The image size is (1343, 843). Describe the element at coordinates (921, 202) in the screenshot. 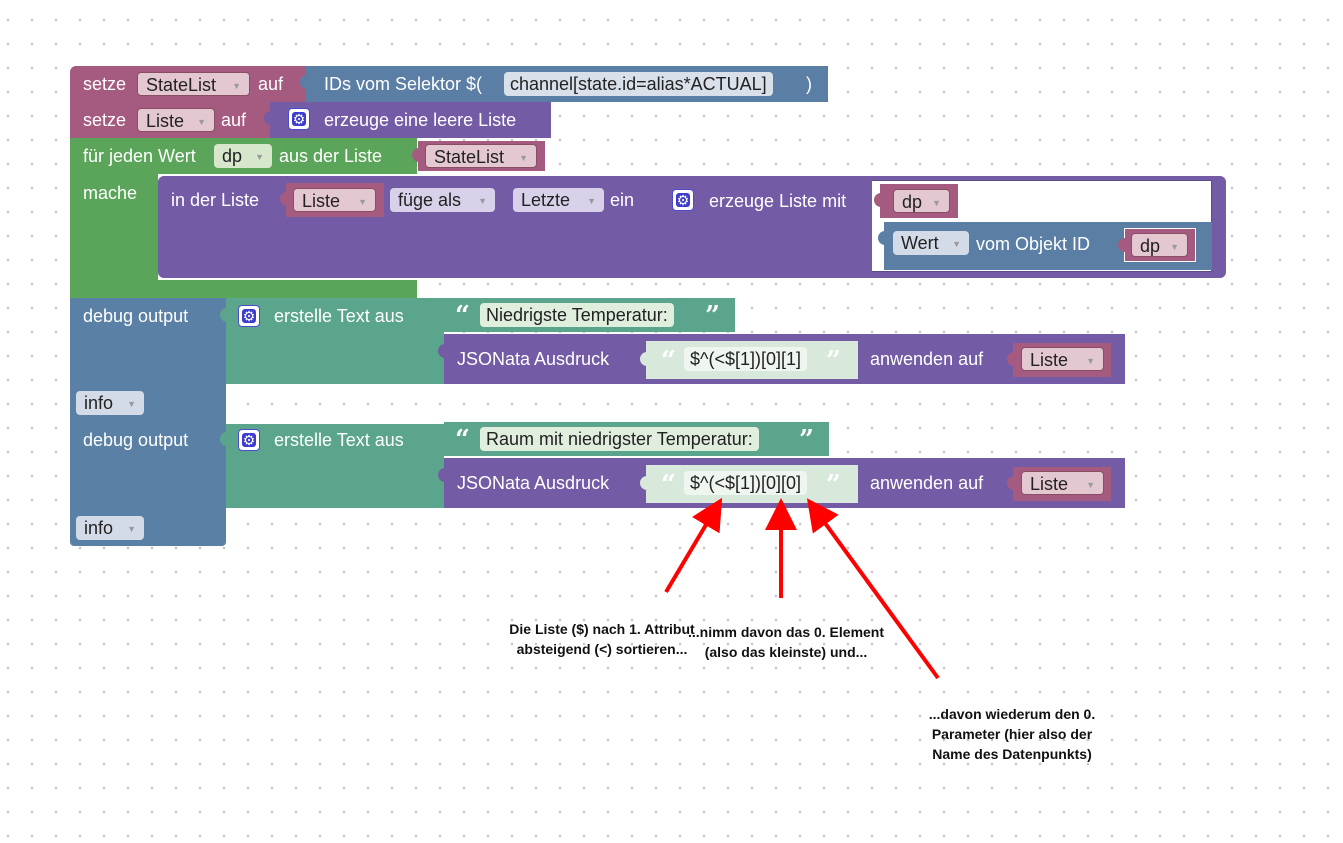

I see `dp-item-dropdown: dp` at that location.